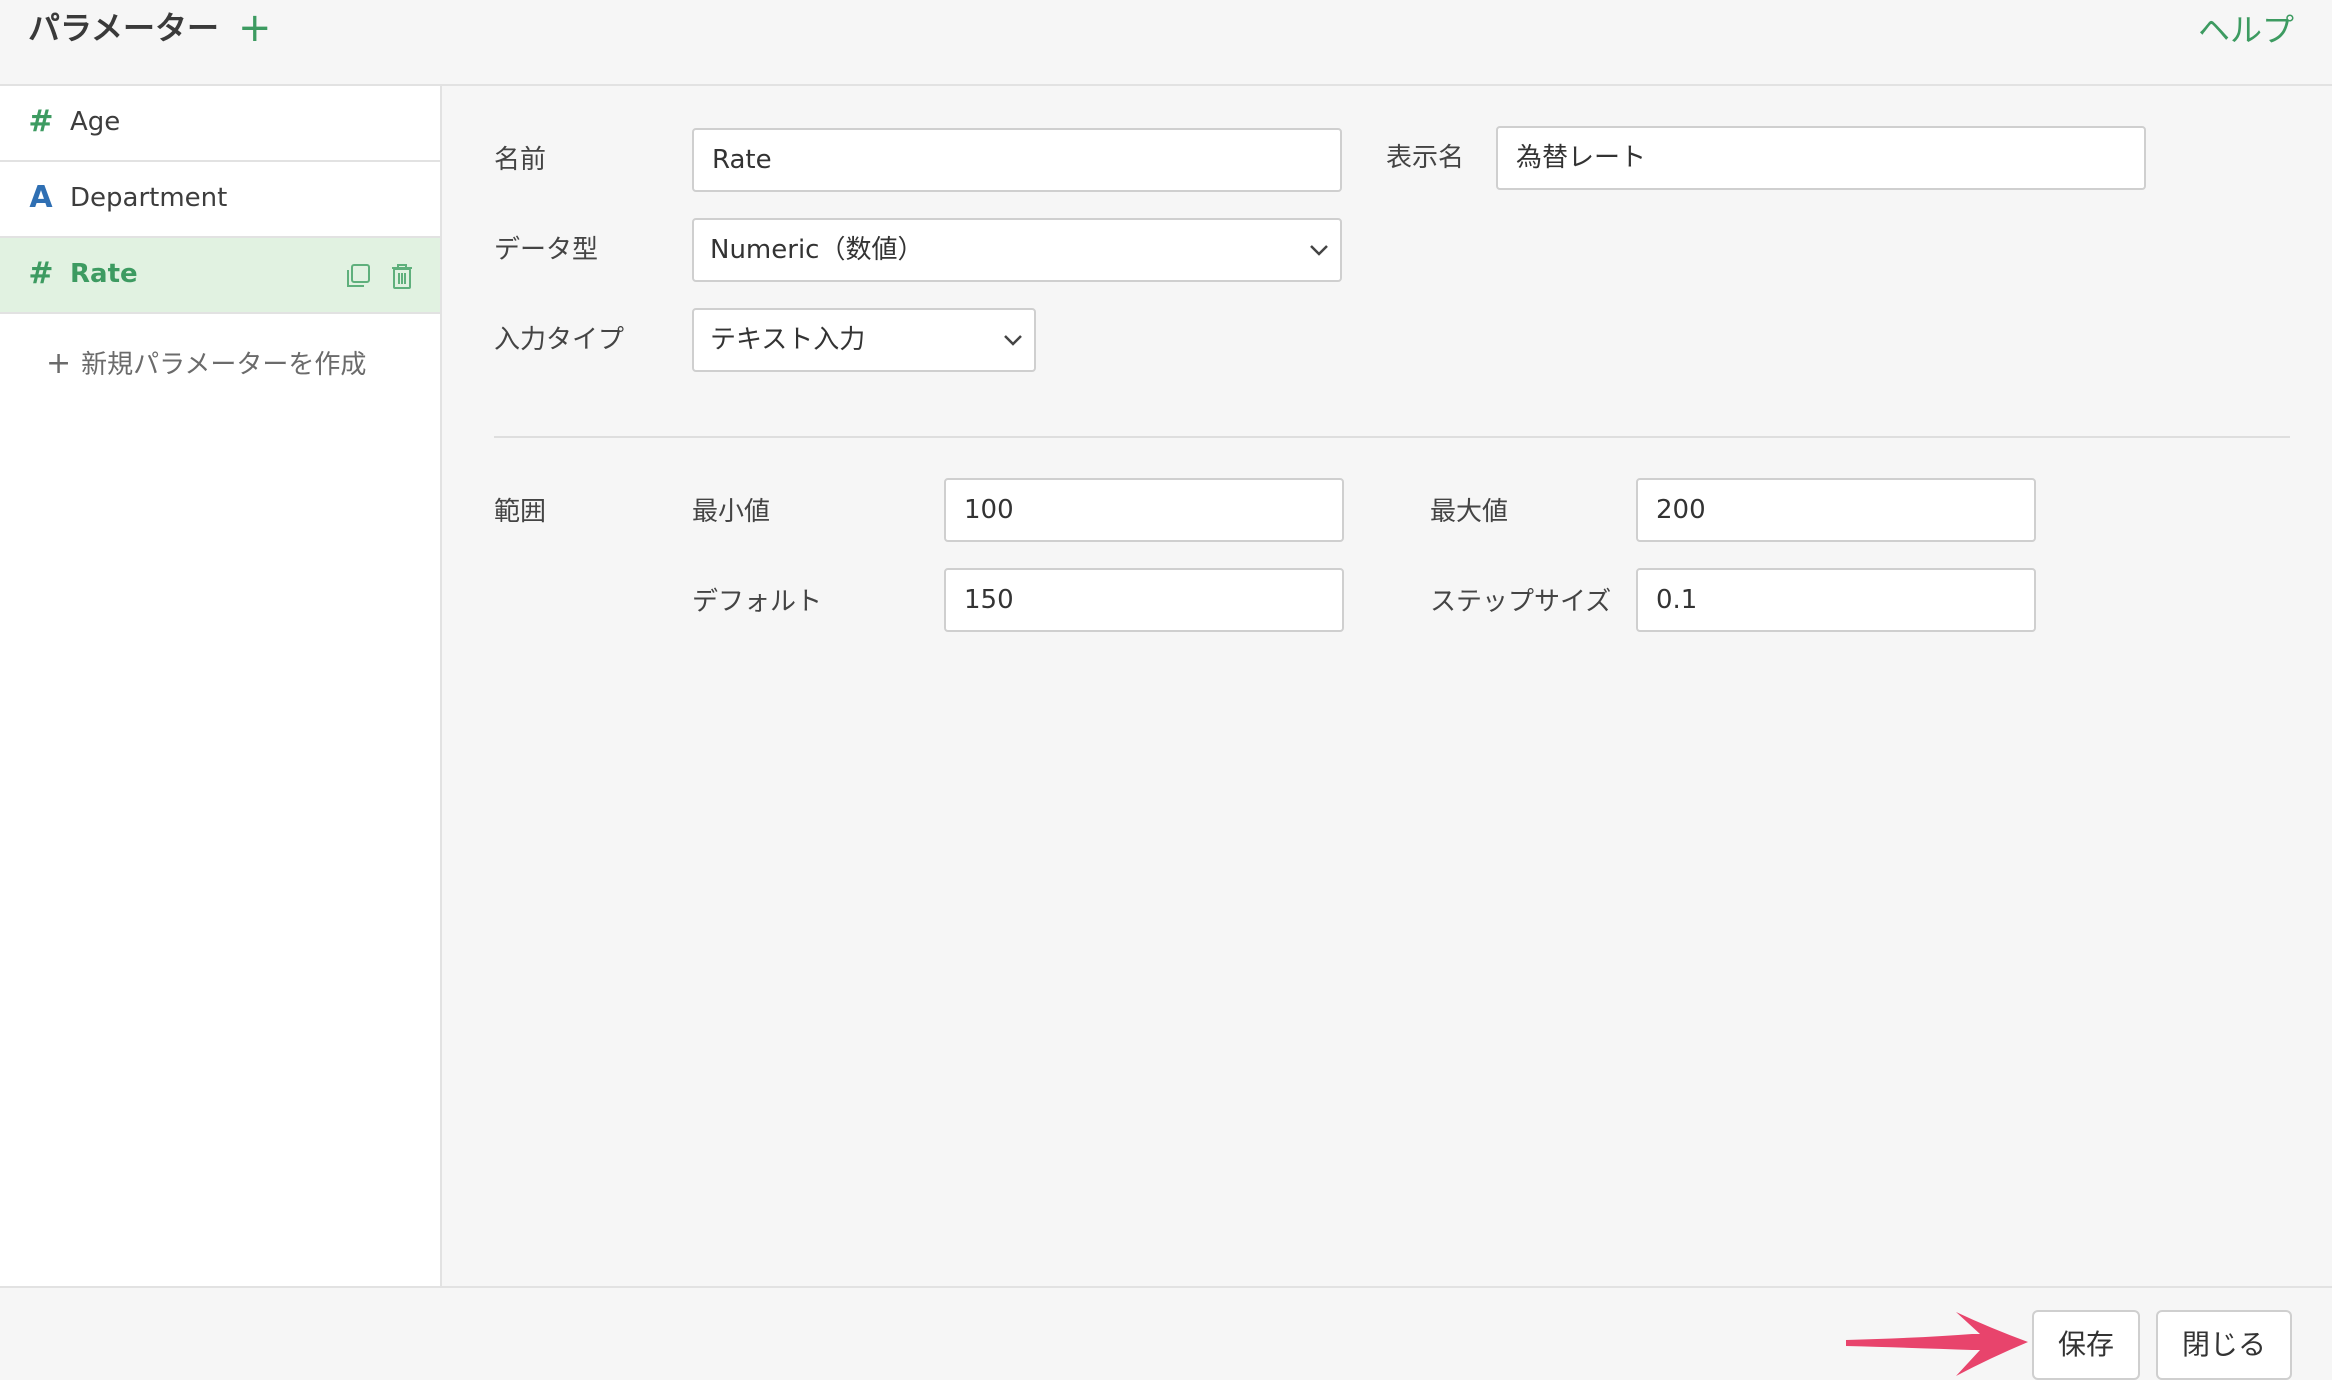 Image resolution: width=2332 pixels, height=1380 pixels. What do you see at coordinates (224, 365) in the screenshot?
I see `create-new-parameter-label: 新規パラメーターを作成` at bounding box center [224, 365].